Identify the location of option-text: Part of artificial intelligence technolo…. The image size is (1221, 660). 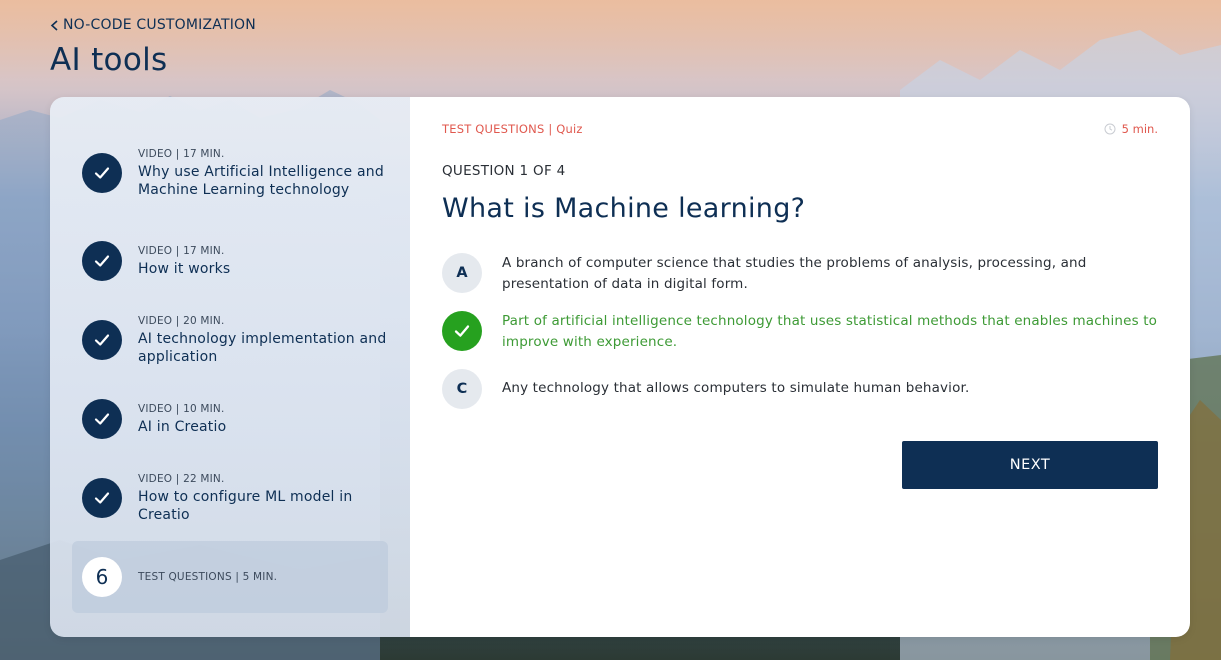
(830, 331).